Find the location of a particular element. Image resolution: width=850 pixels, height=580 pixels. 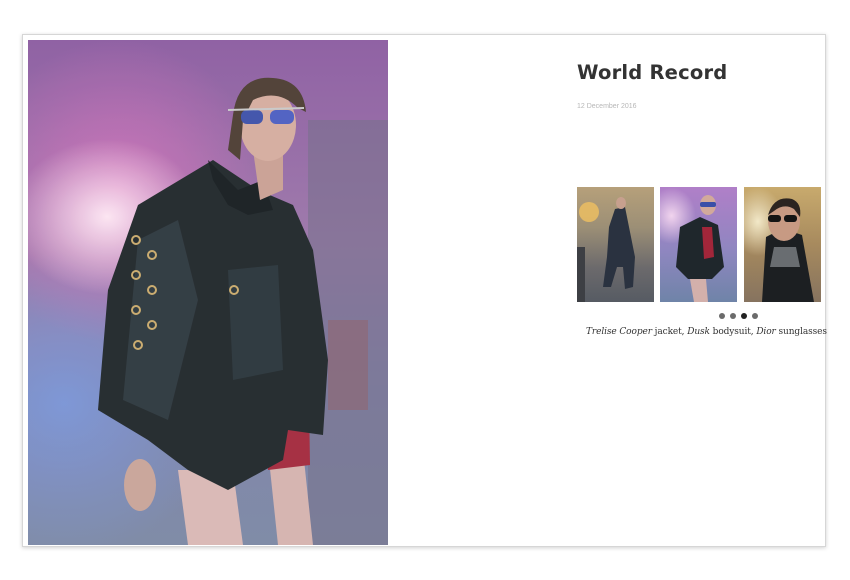

model-in-leather-jacket-photo is located at coordinates (700, 248).